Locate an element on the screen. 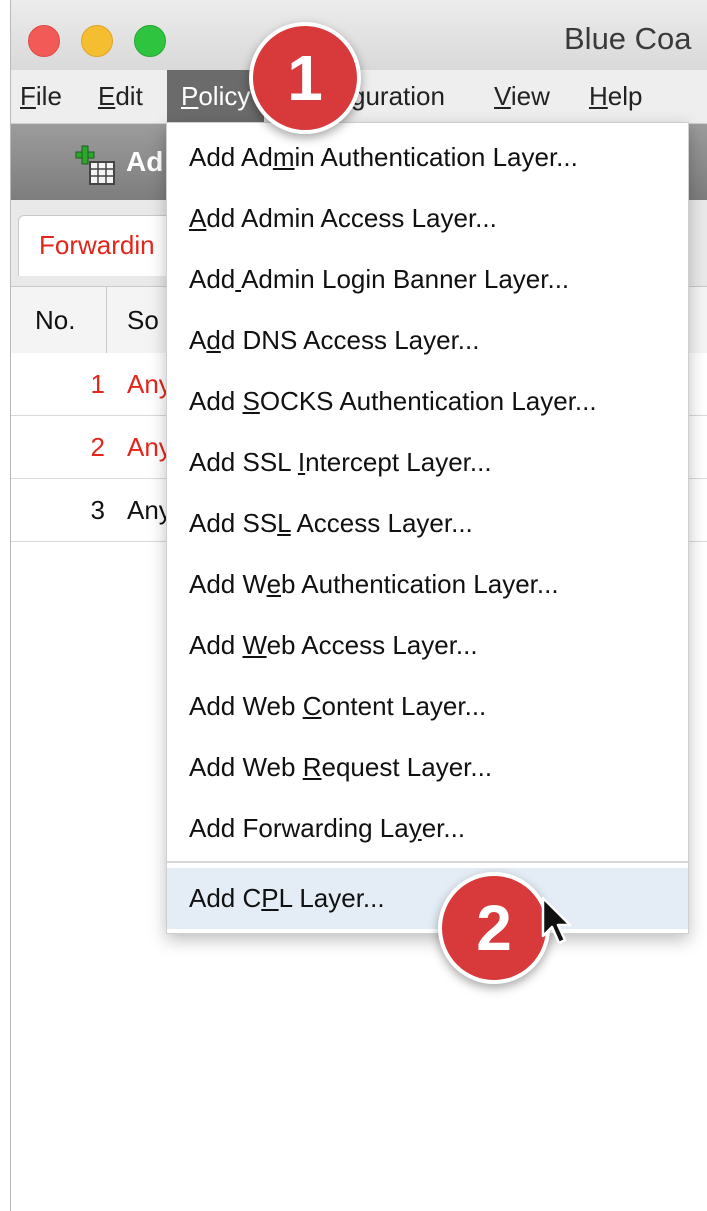 This screenshot has width=707, height=1211. maximize-window-button is located at coordinates (150, 41).